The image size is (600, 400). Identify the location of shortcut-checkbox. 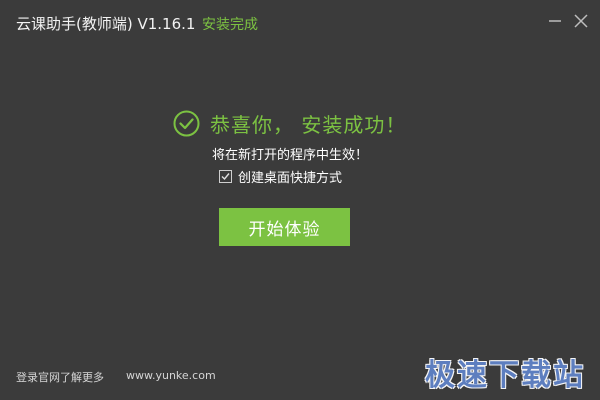
(225, 176).